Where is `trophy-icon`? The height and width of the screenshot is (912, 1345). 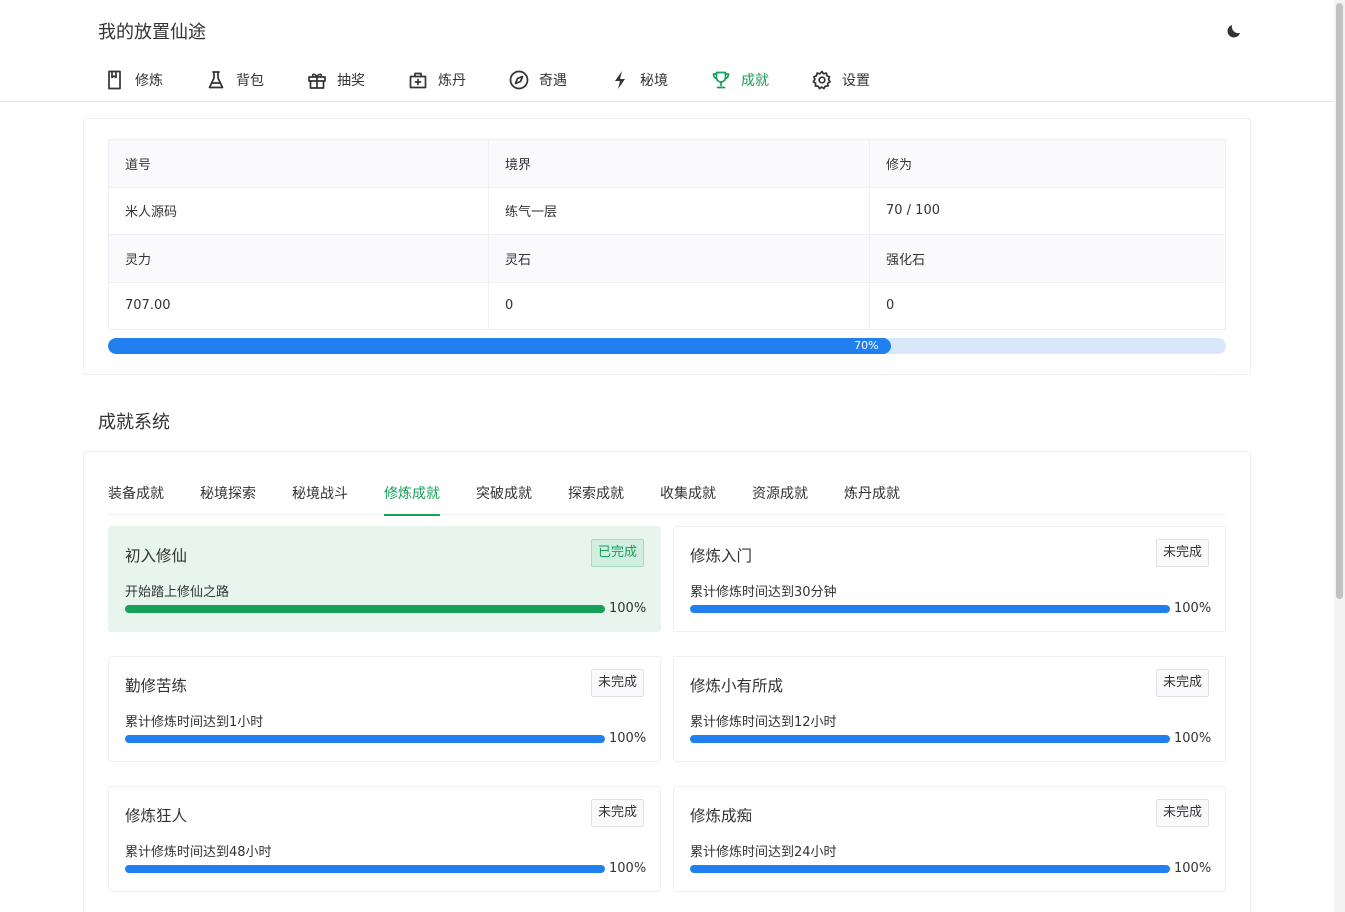 trophy-icon is located at coordinates (721, 80).